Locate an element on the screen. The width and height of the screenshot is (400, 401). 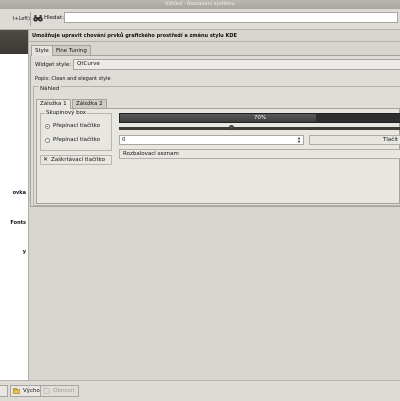
sidebar-item-selected is located at coordinates (14, 42).